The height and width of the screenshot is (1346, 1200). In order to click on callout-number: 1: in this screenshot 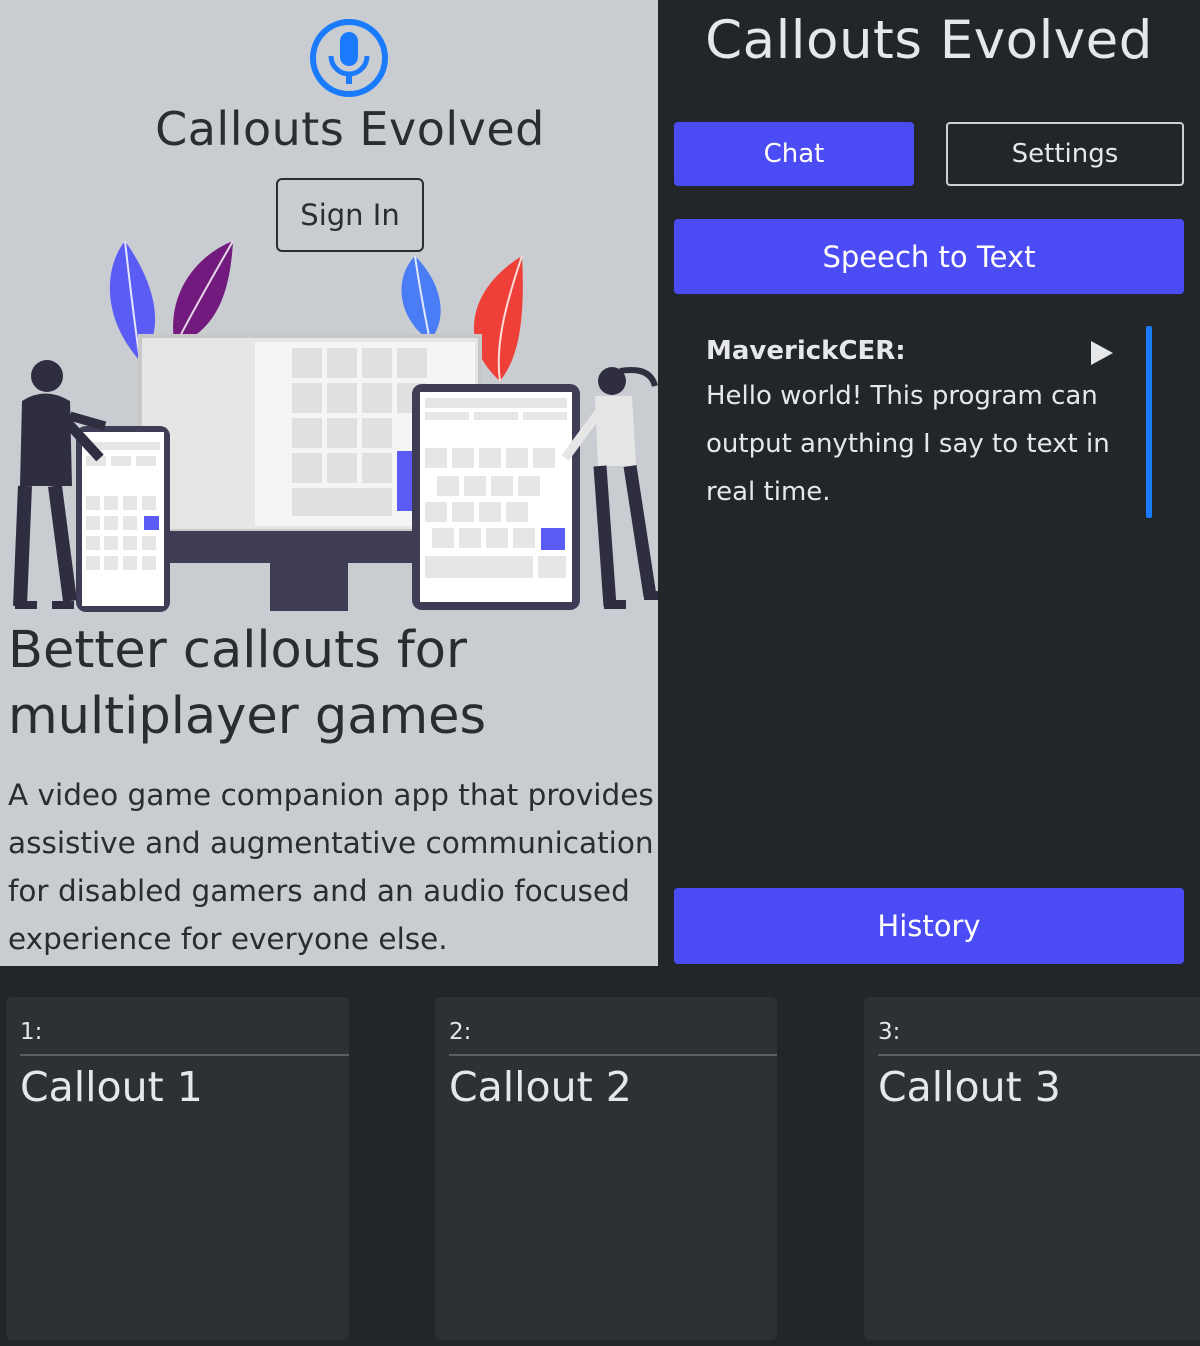, I will do `click(31, 1032)`.